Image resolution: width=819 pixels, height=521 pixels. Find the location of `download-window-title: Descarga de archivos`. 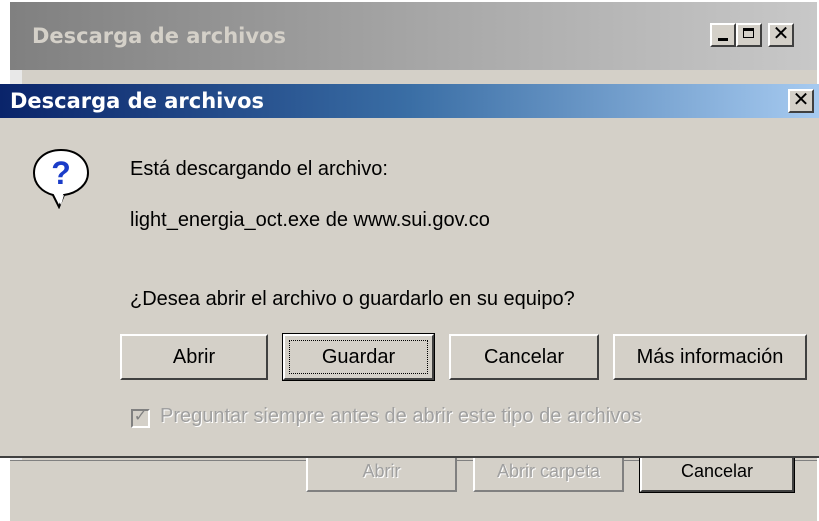

download-window-title: Descarga de archivos is located at coordinates (159, 36).